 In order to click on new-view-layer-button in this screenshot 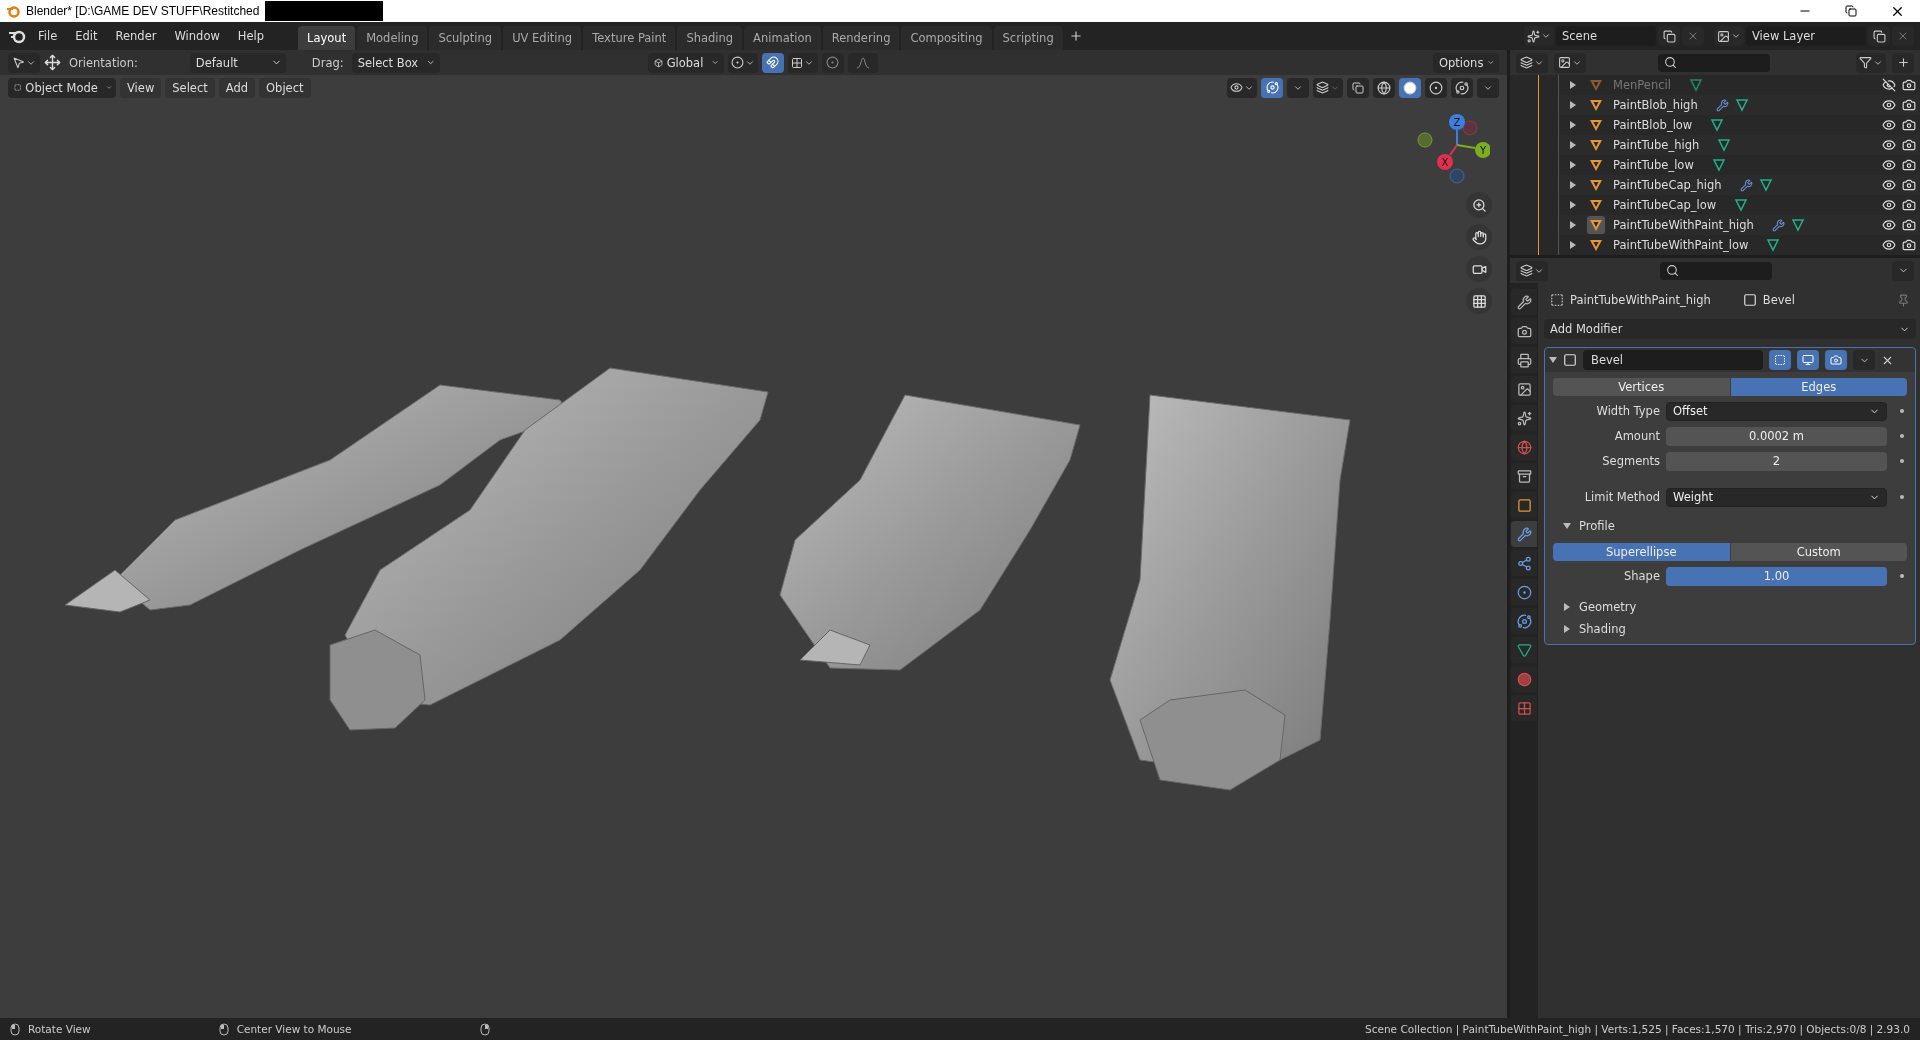, I will do `click(1879, 36)`.